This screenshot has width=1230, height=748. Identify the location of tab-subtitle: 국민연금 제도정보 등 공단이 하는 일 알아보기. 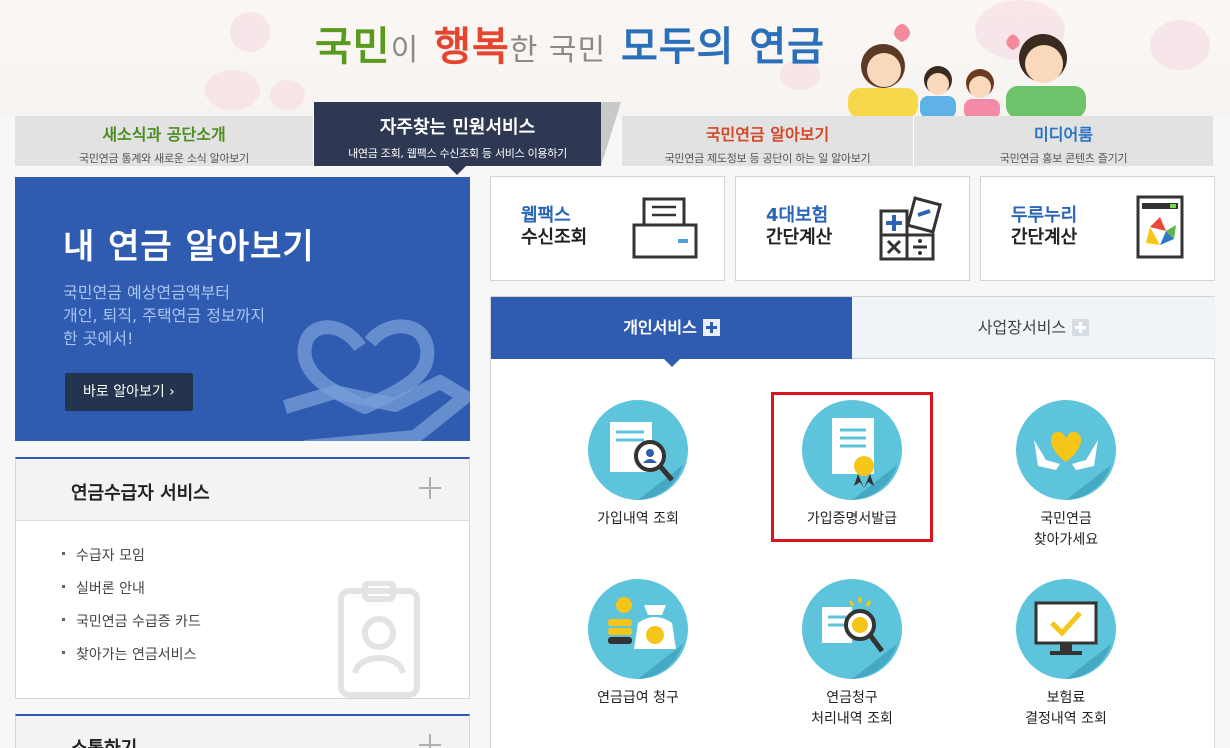
(767, 158).